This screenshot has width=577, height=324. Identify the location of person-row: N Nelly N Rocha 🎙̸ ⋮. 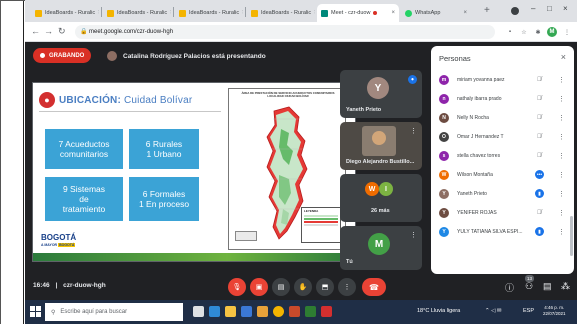
(502, 117).